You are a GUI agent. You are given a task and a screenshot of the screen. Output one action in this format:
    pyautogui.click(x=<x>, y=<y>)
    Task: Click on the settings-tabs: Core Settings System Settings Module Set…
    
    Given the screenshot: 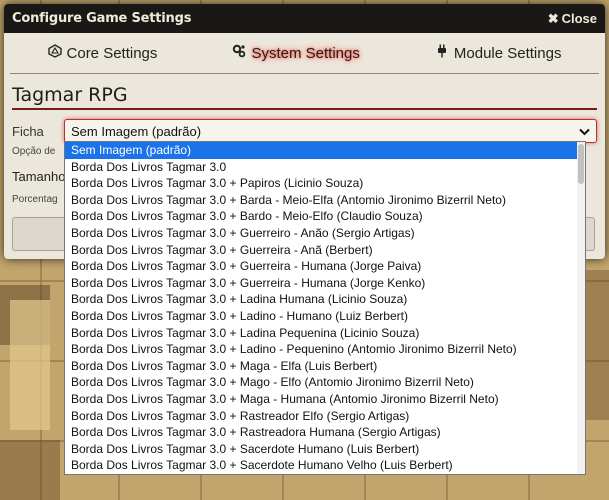 What is the action you would take?
    pyautogui.click(x=304, y=53)
    